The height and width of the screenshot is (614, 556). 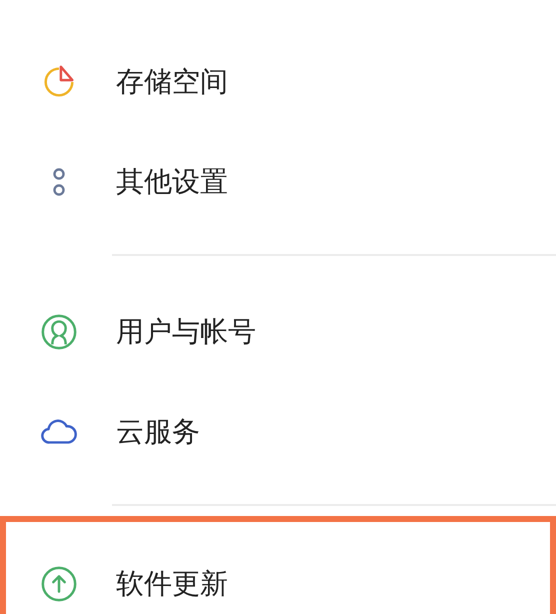 I want to click on two-dots-icon, so click(x=59, y=182).